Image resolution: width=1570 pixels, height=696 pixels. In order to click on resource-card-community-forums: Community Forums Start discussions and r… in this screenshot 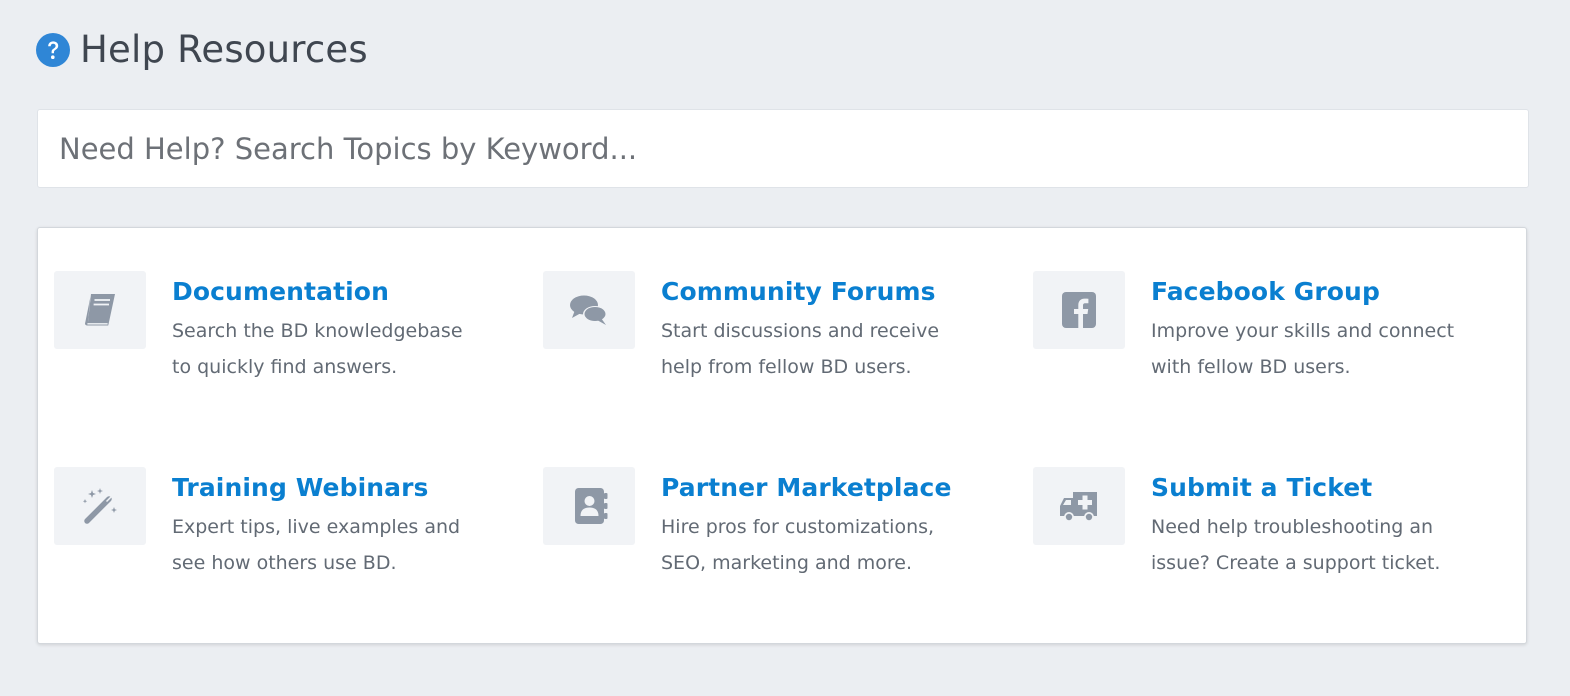, I will do `click(773, 336)`.